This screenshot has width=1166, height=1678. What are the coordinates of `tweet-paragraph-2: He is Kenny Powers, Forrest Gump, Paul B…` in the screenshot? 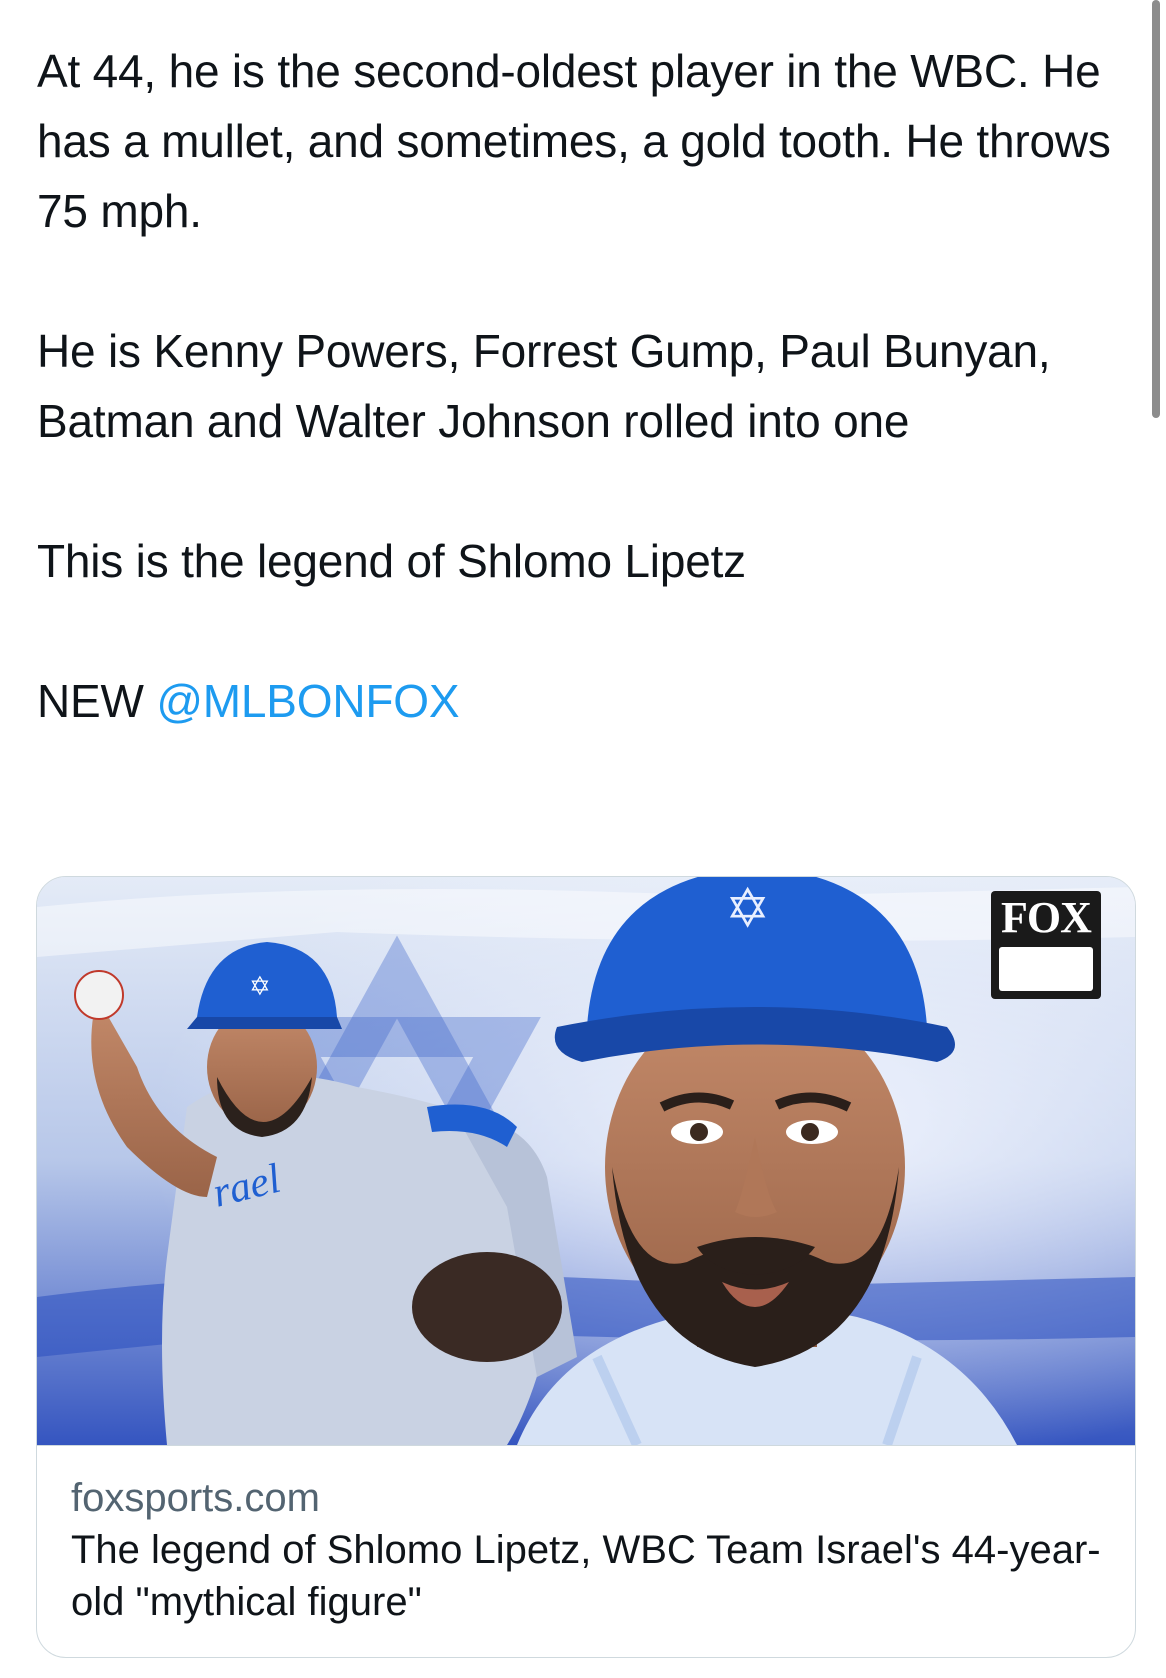 It's located at (544, 386).